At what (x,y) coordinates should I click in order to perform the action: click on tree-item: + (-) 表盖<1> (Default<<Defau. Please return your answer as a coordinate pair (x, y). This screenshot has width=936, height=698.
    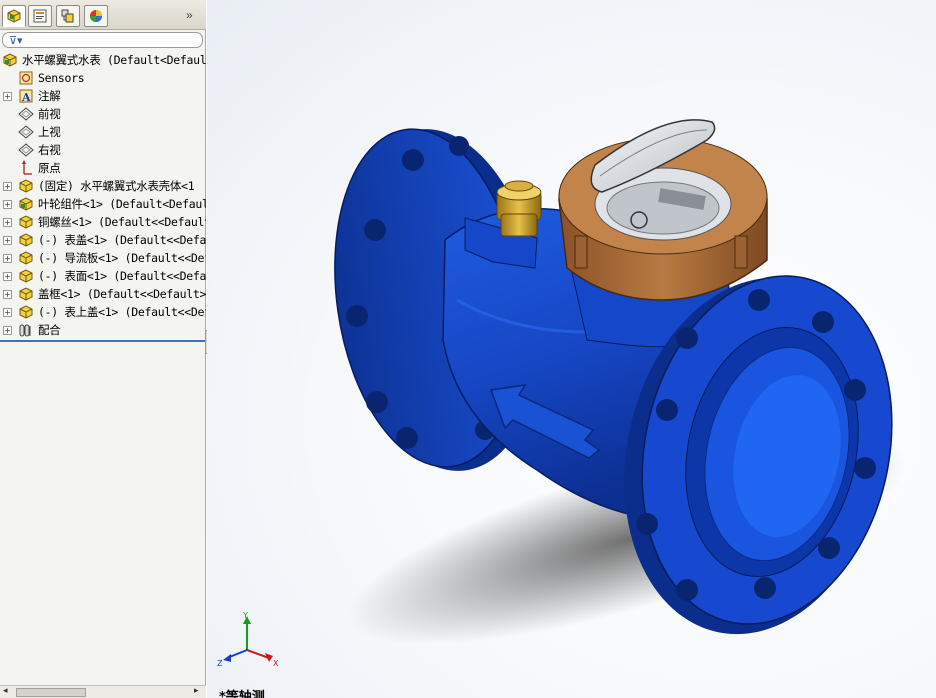
    Looking at the image, I should click on (103, 240).